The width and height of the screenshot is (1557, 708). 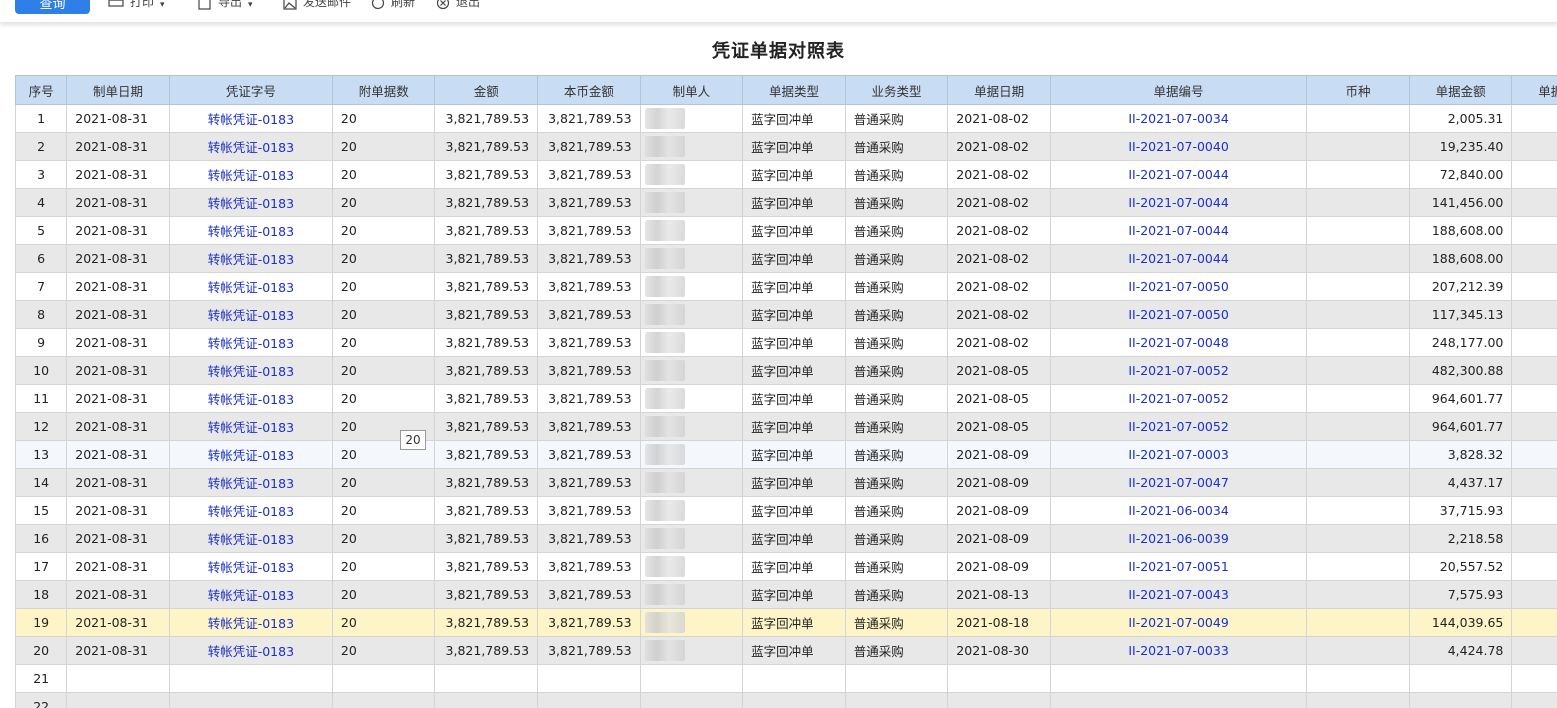 What do you see at coordinates (1178, 90) in the screenshot?
I see `column-header: 单据编号` at bounding box center [1178, 90].